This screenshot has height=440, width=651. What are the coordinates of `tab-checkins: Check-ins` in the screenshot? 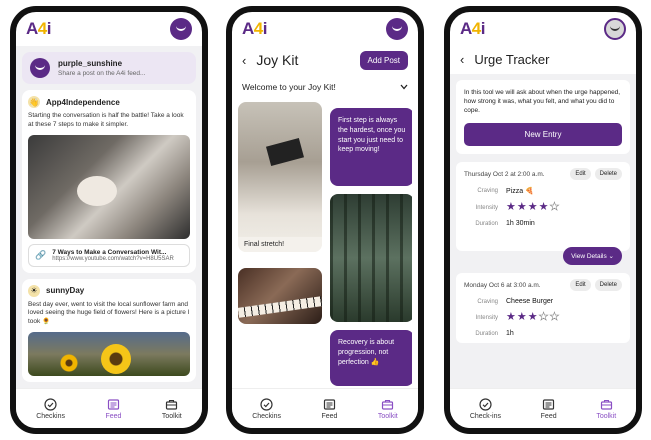 It's located at (485, 408).